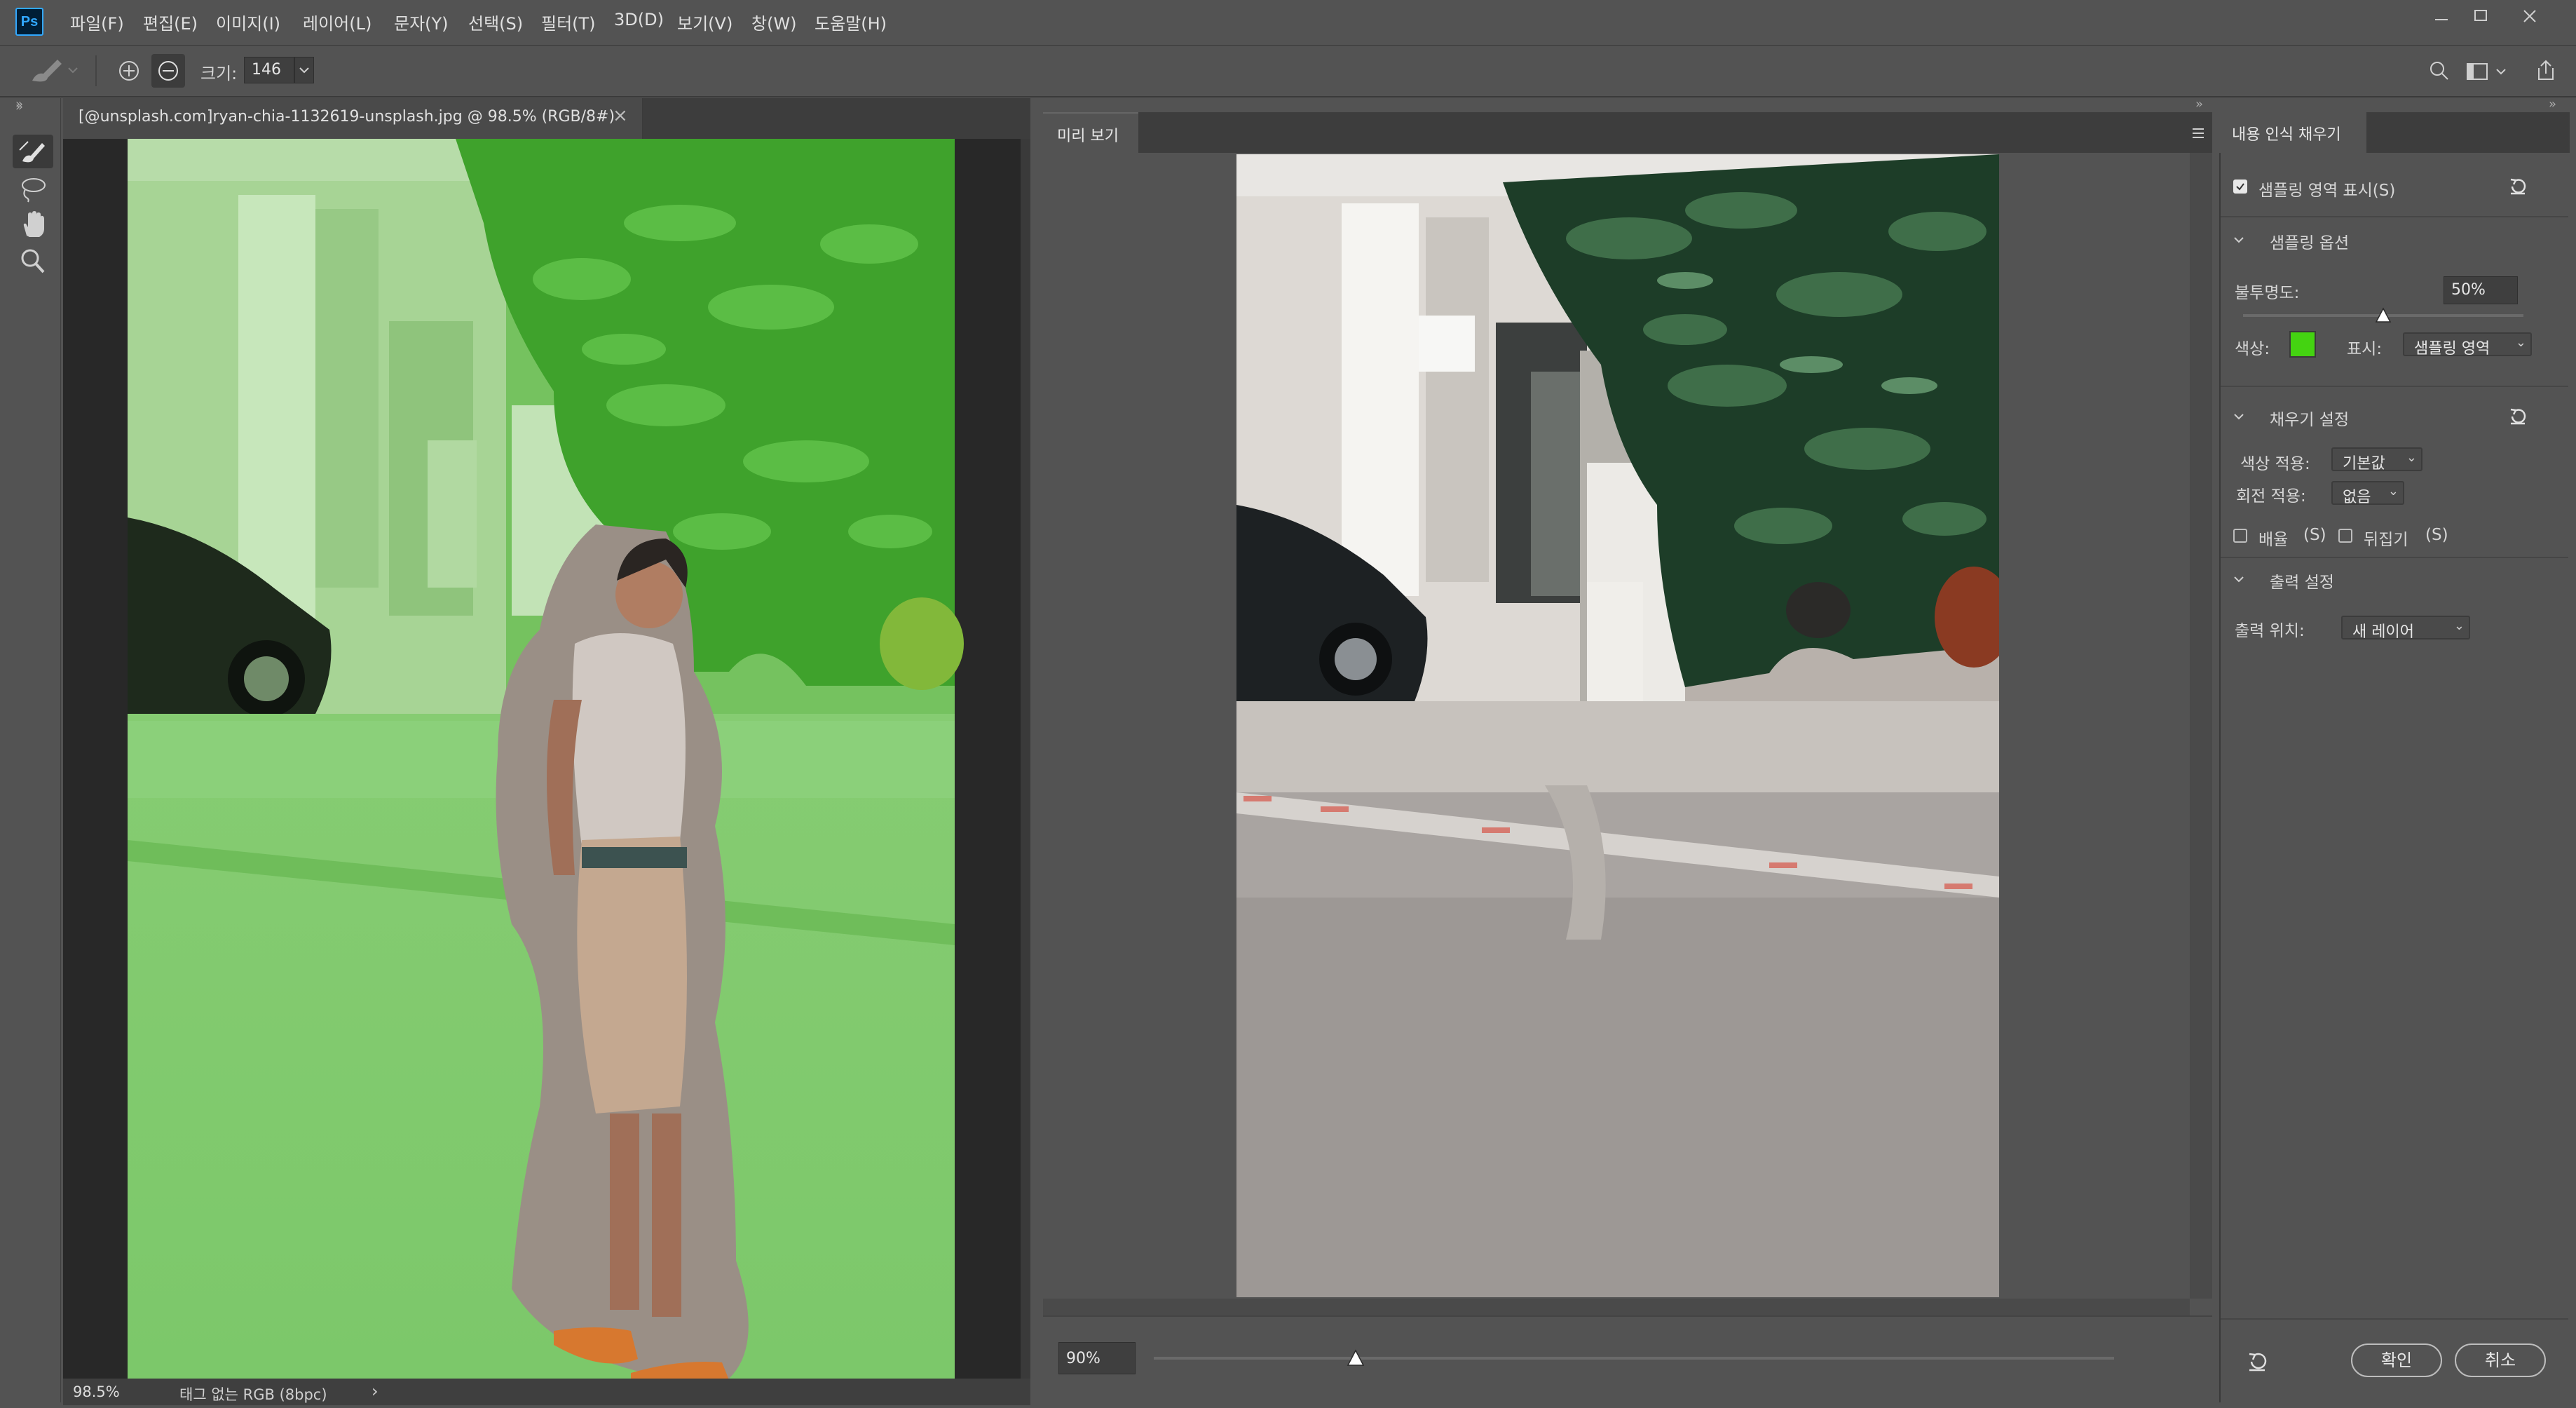  What do you see at coordinates (496, 22) in the screenshot?
I see `menu-select: 선택(S)` at bounding box center [496, 22].